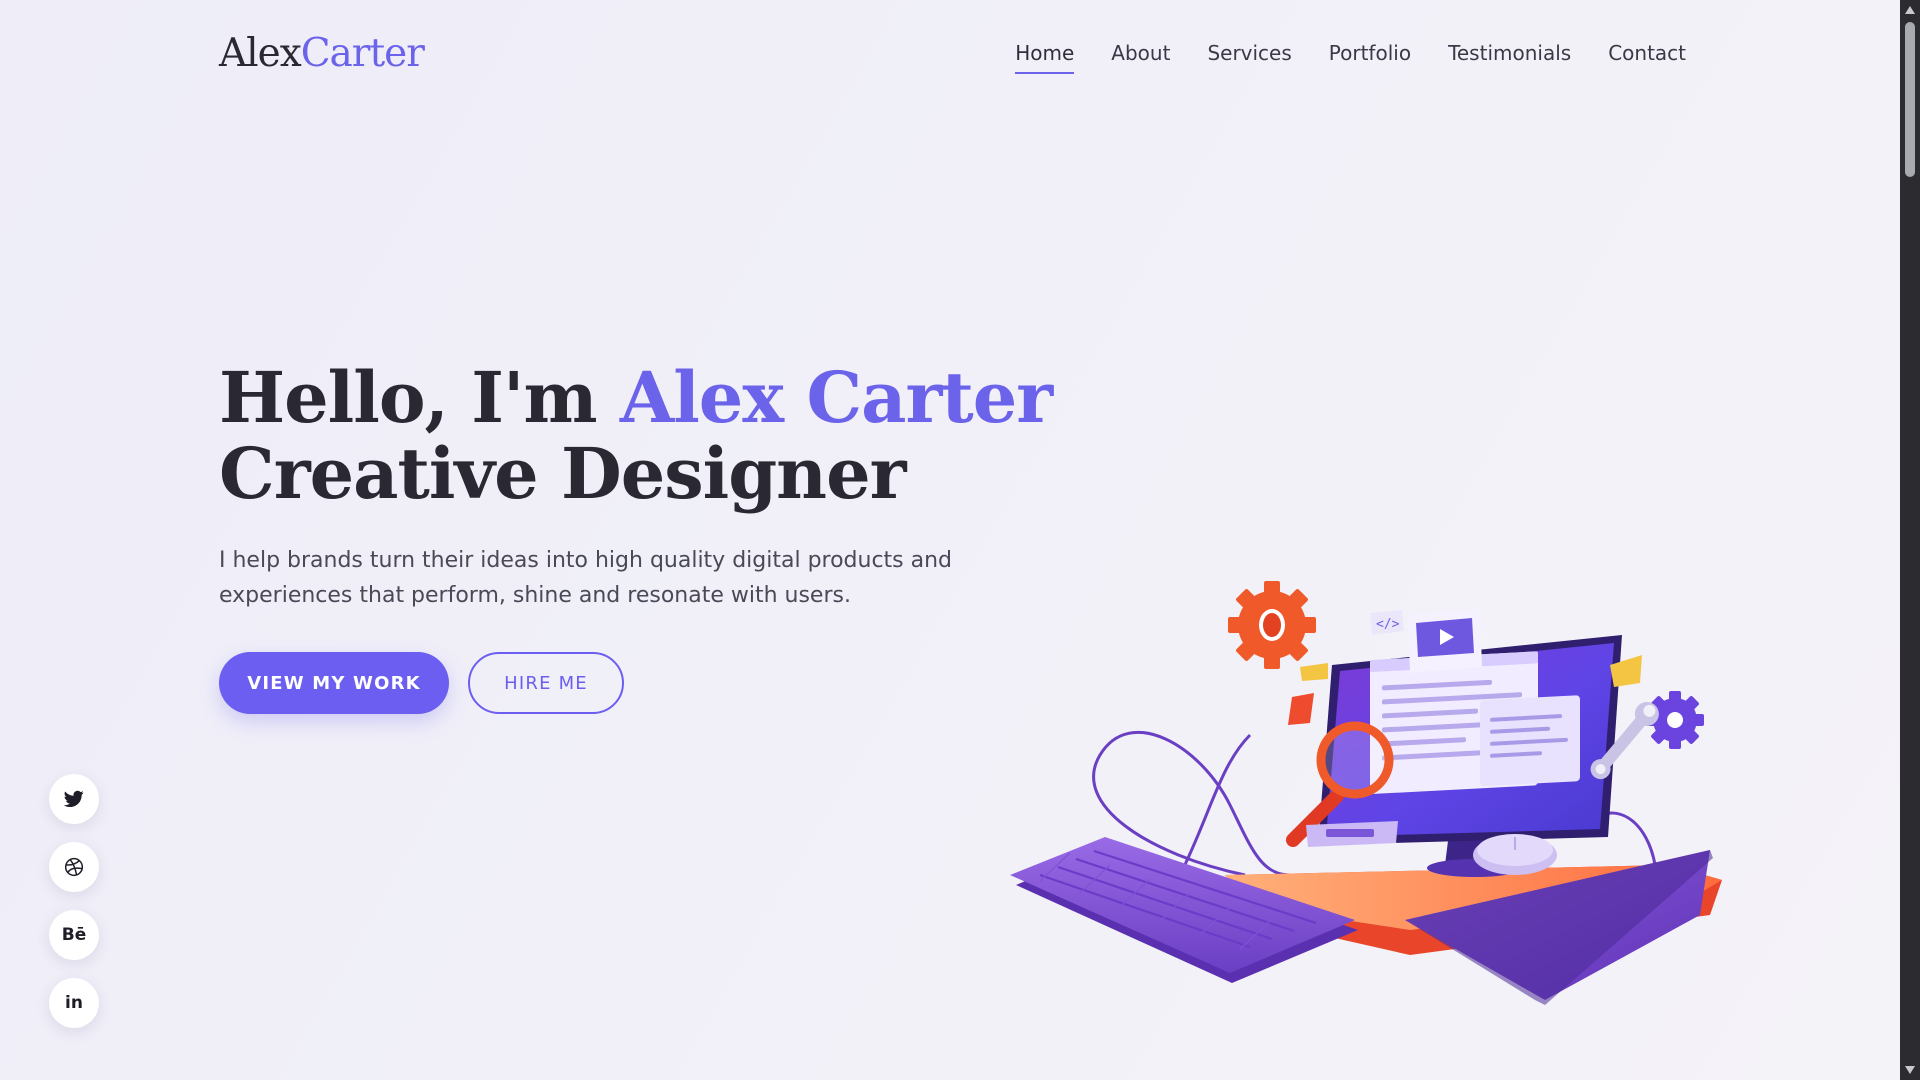 Image resolution: width=1920 pixels, height=1080 pixels. I want to click on nav-portfolio: Portfolio, so click(1370, 56).